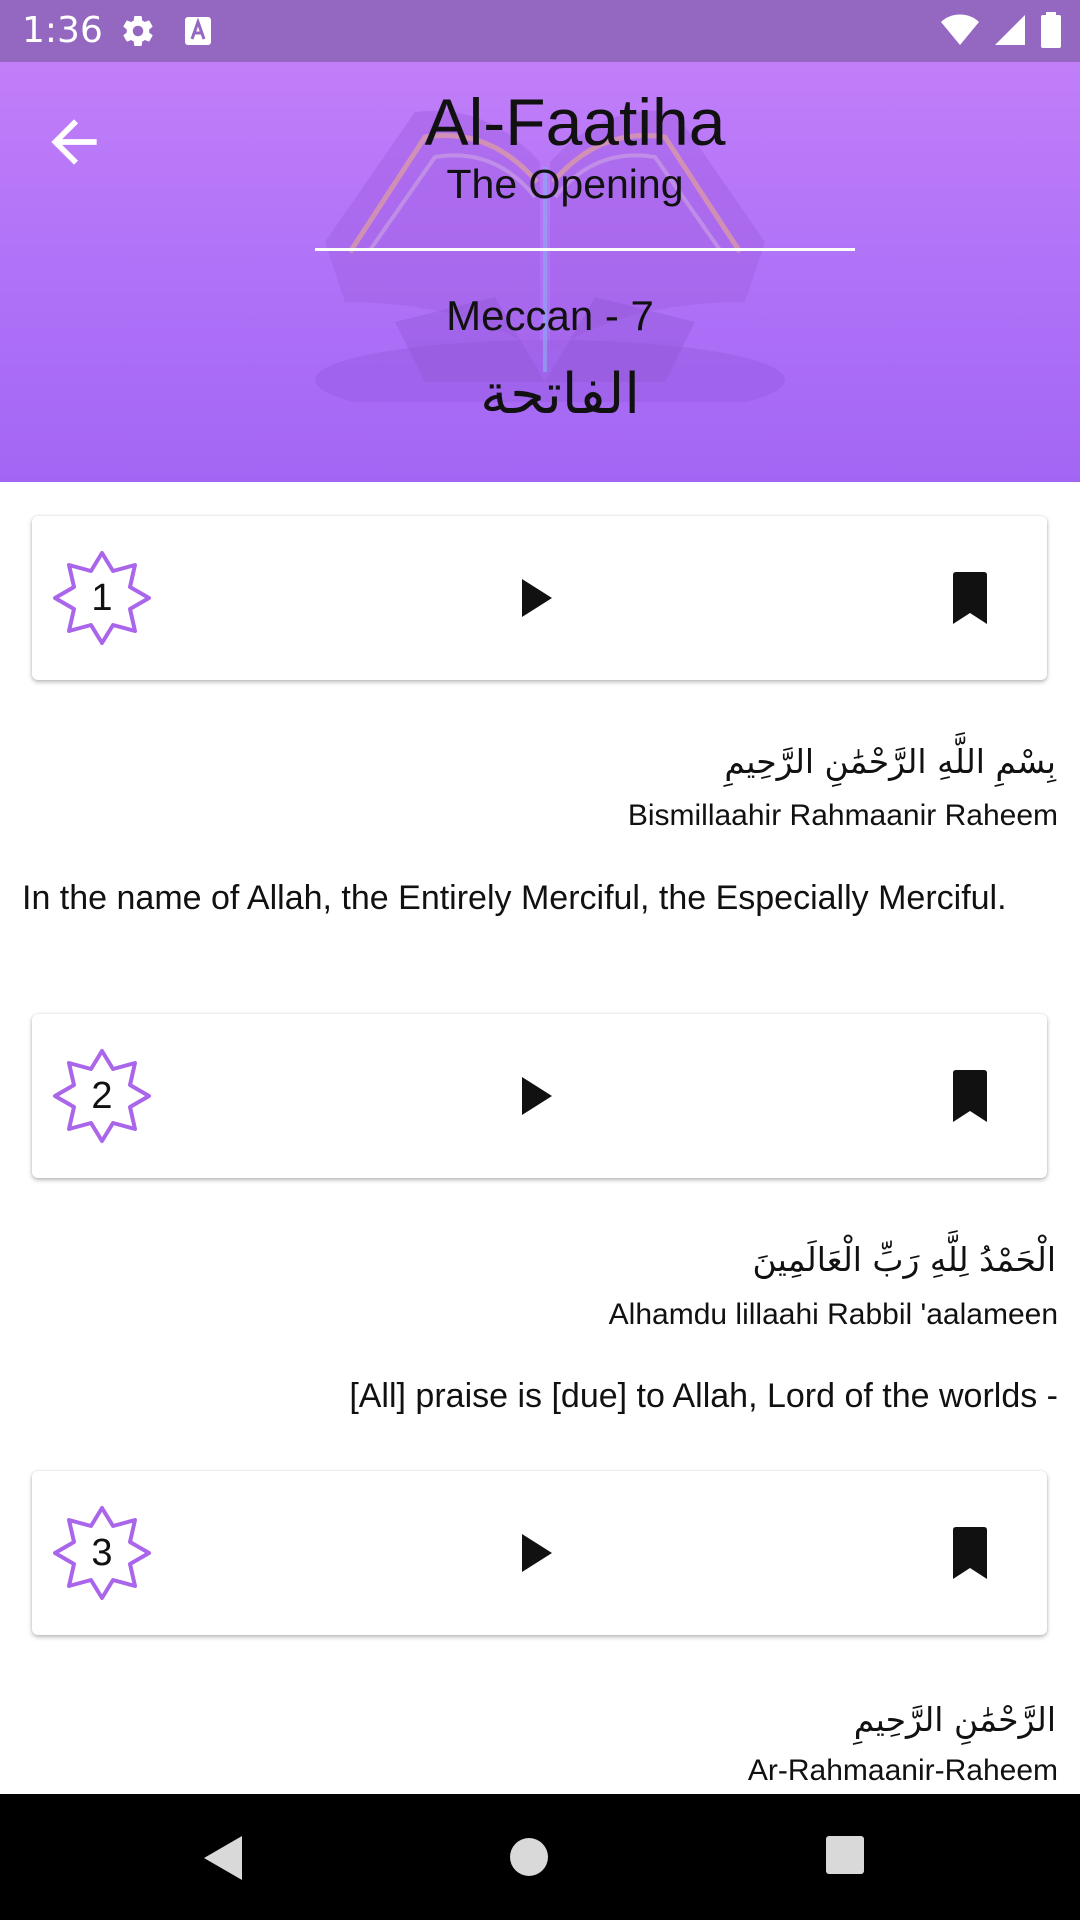 The image size is (1080, 1920). I want to click on arrow-back-icon, so click(74, 142).